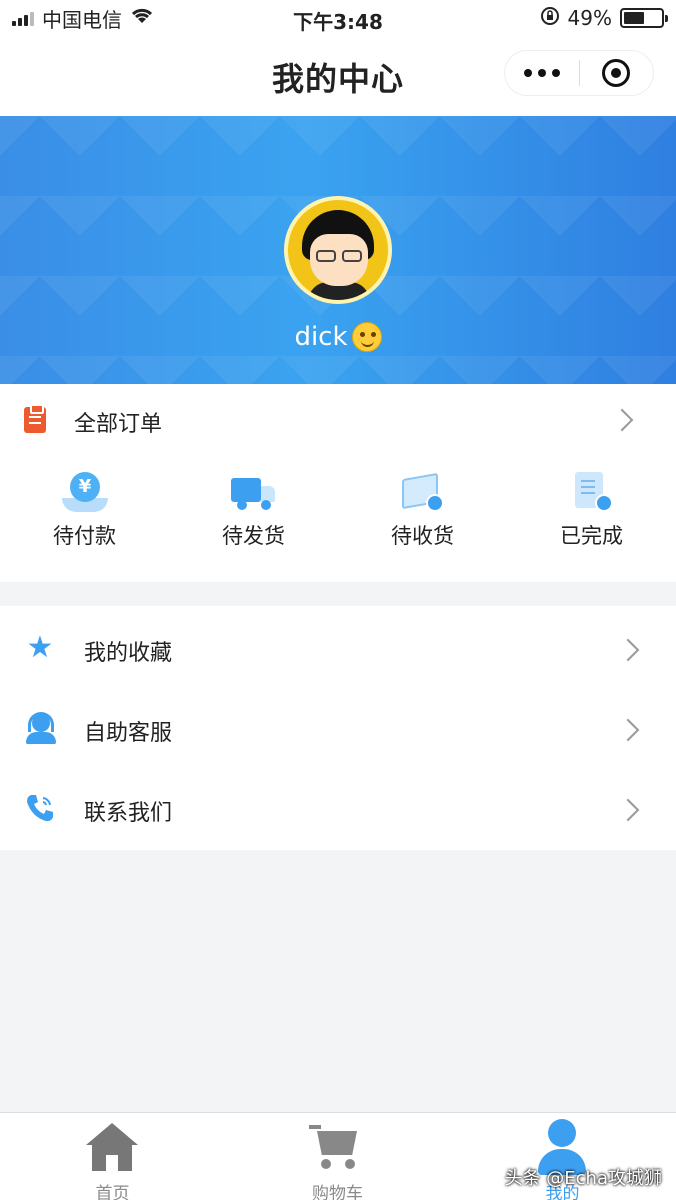 The image size is (676, 1200). Describe the element at coordinates (128, 813) in the screenshot. I see `menu-item-label: 联系我们` at that location.